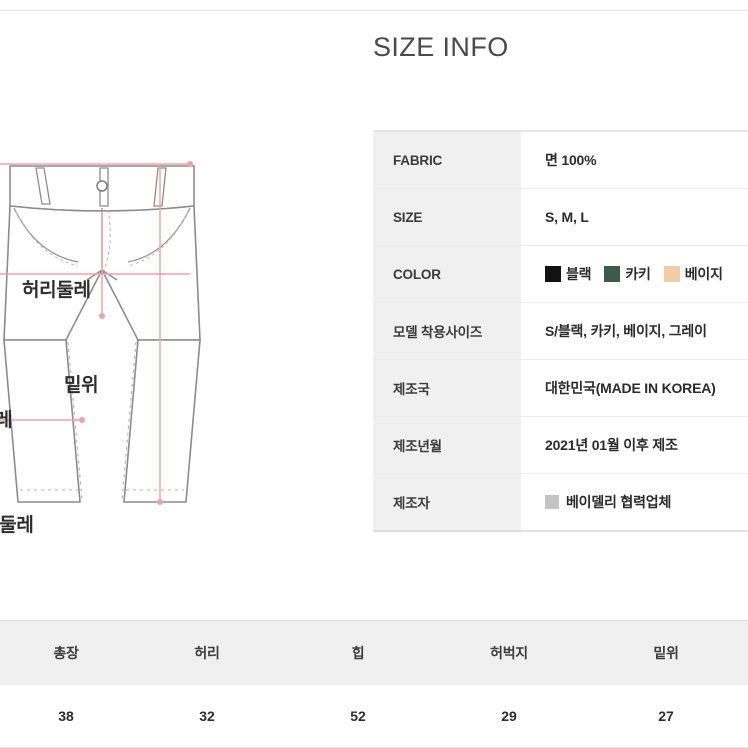 The height and width of the screenshot is (748, 748). I want to click on measure-value-cell: 38, so click(66, 716).